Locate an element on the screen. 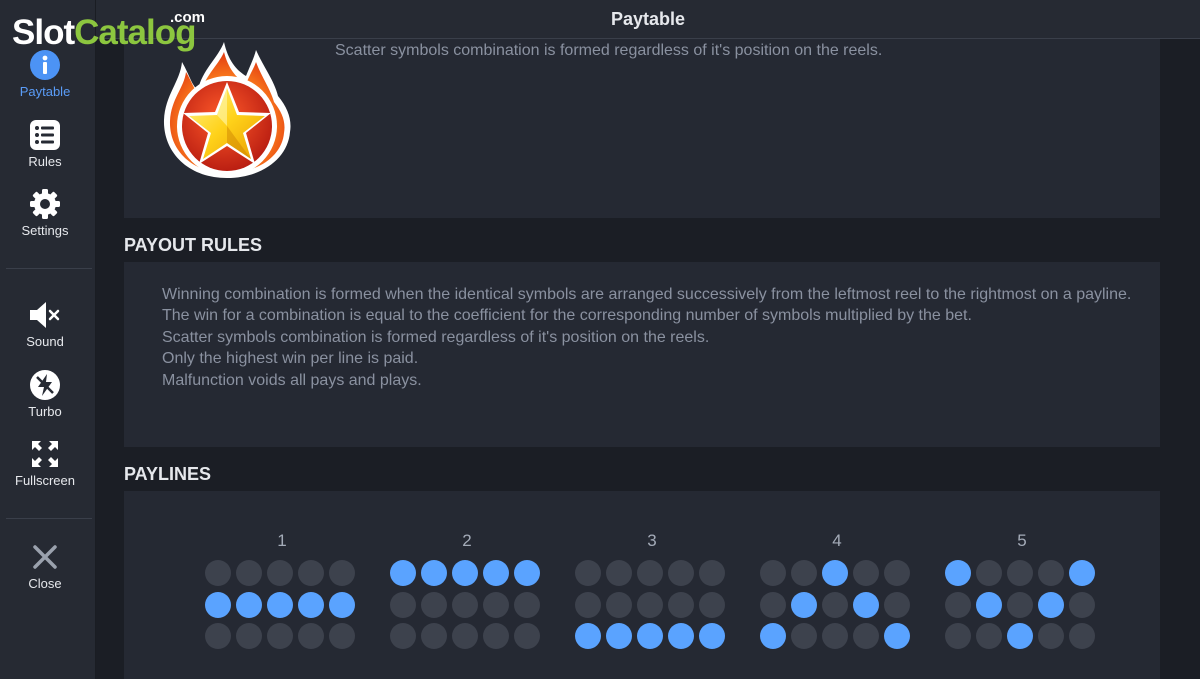 The image size is (1200, 679). page-title: Paytable is located at coordinates (648, 19).